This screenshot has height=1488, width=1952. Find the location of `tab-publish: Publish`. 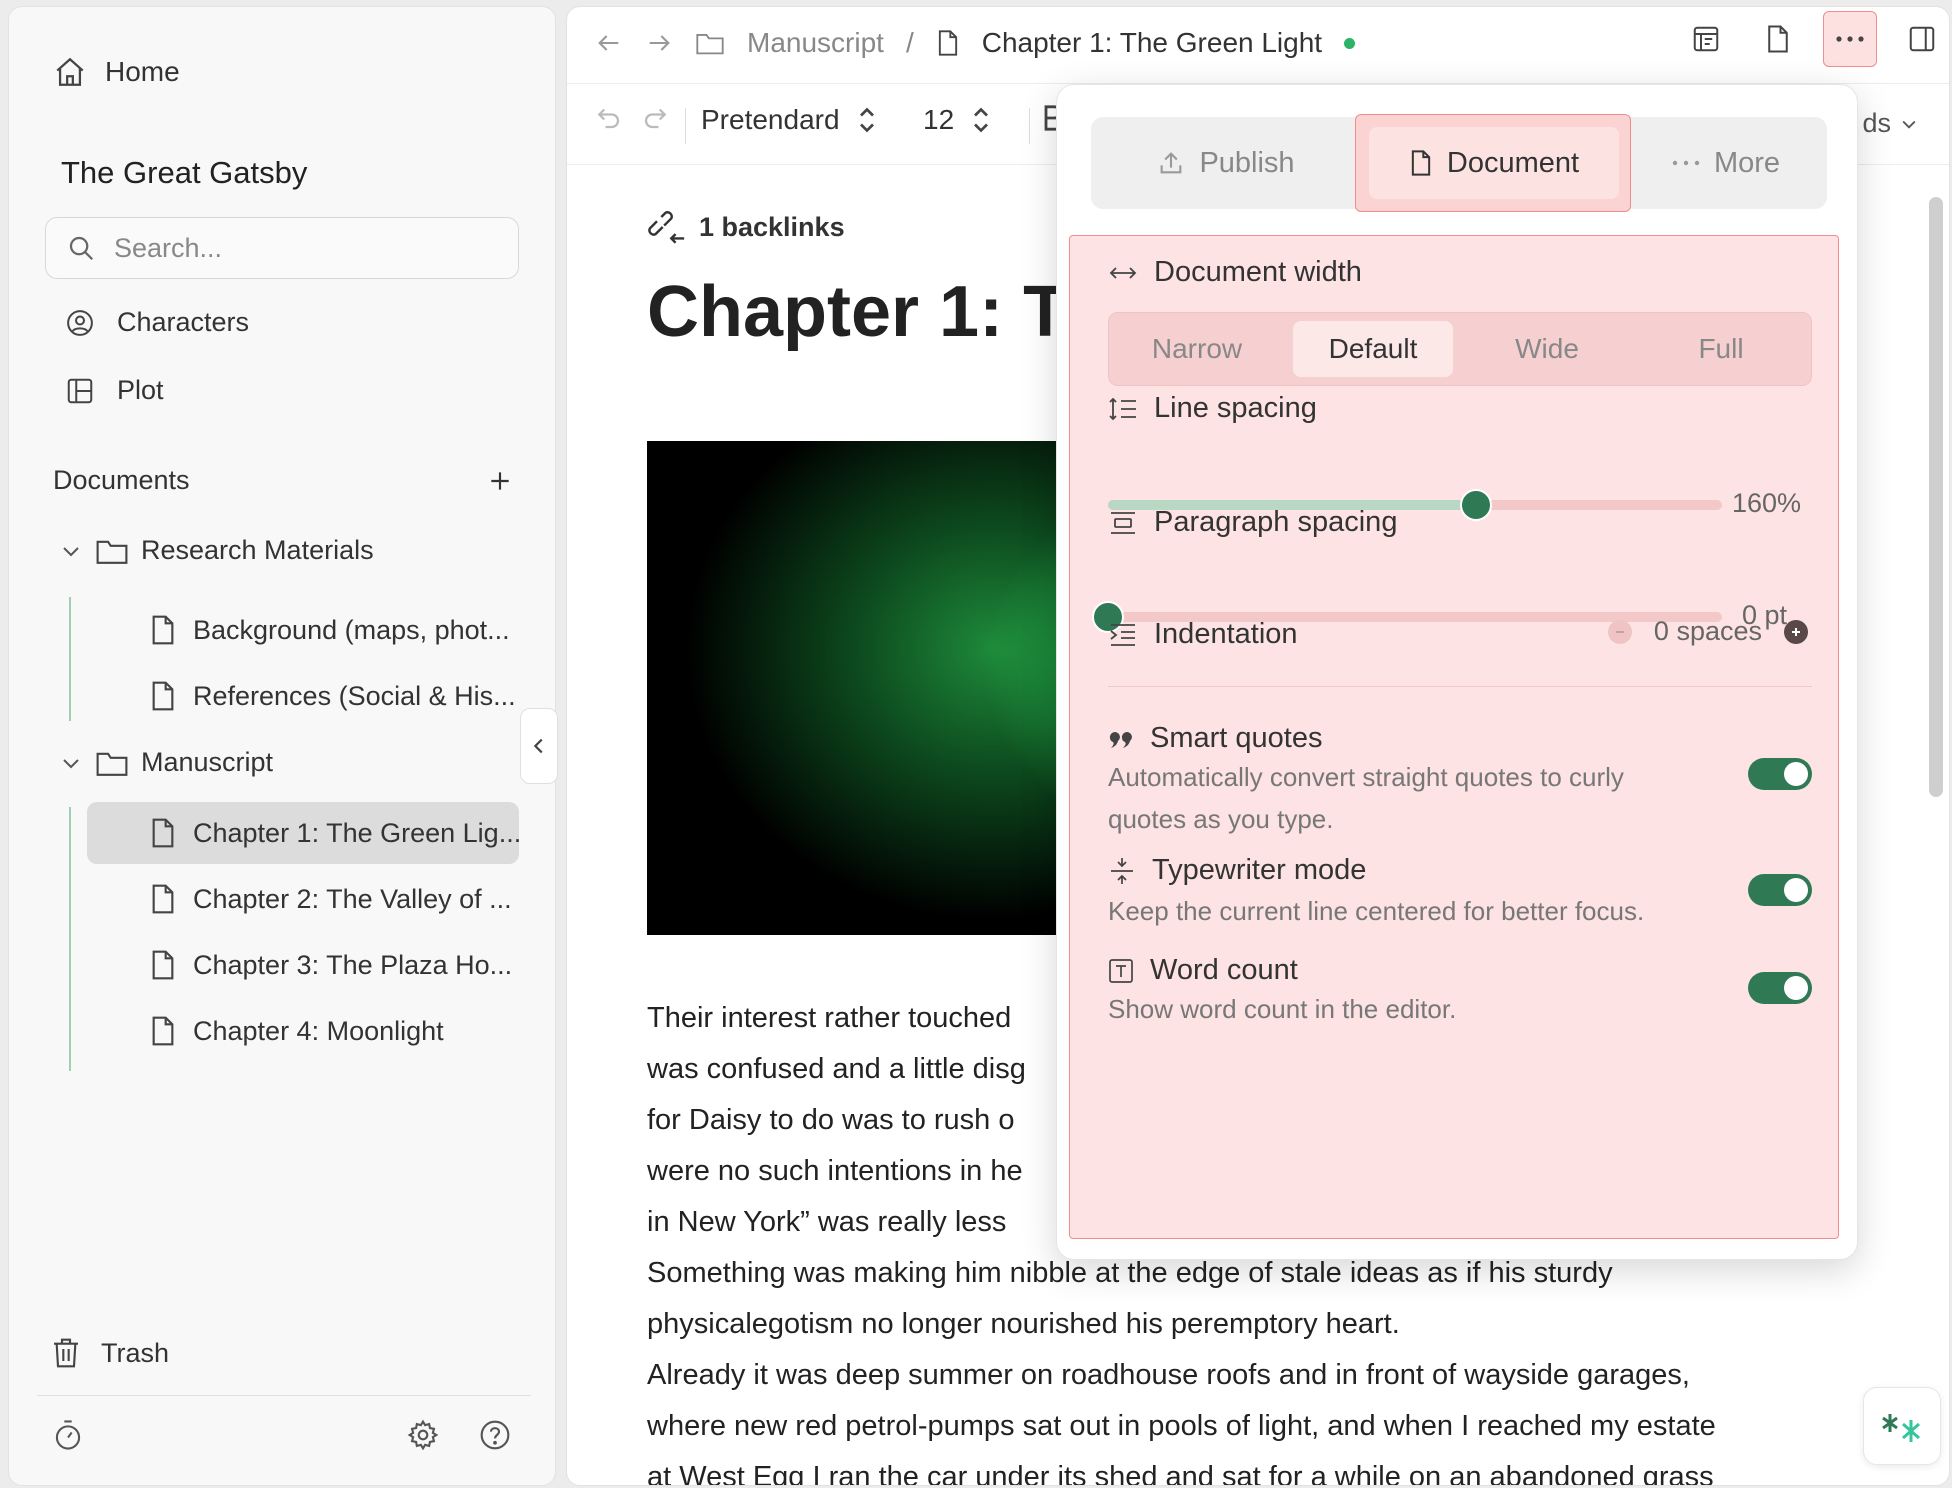

tab-publish: Publish is located at coordinates (1226, 163).